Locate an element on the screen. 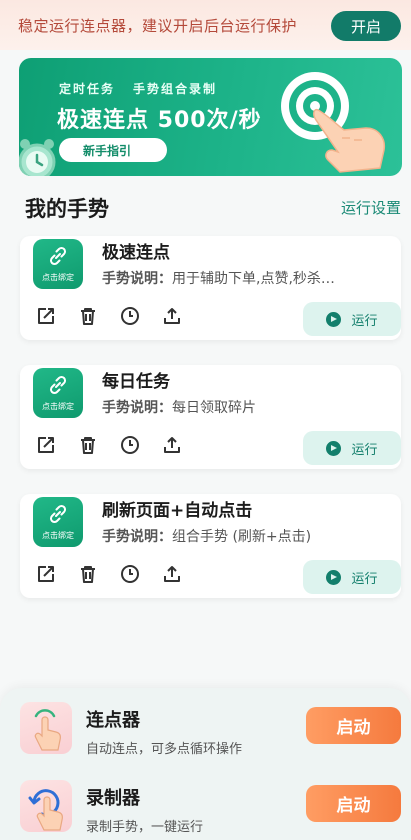 This screenshot has height=840, width=411. start-recorder-button: 启动 is located at coordinates (353, 803).